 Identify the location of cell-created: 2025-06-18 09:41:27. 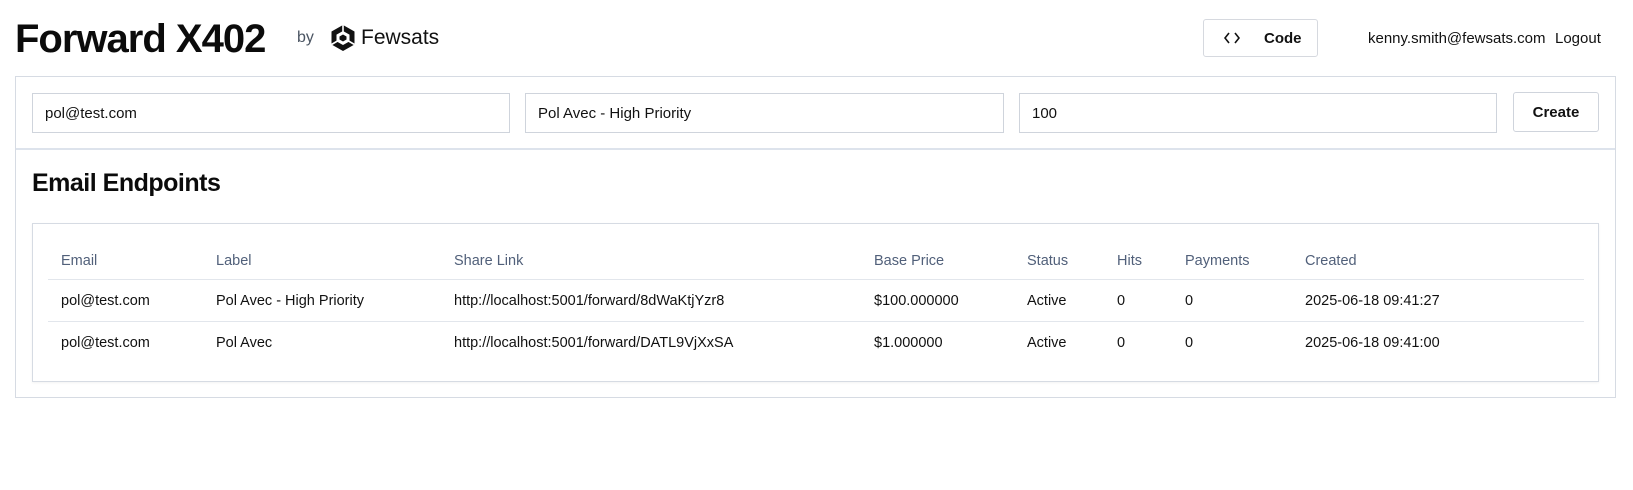
(1438, 300).